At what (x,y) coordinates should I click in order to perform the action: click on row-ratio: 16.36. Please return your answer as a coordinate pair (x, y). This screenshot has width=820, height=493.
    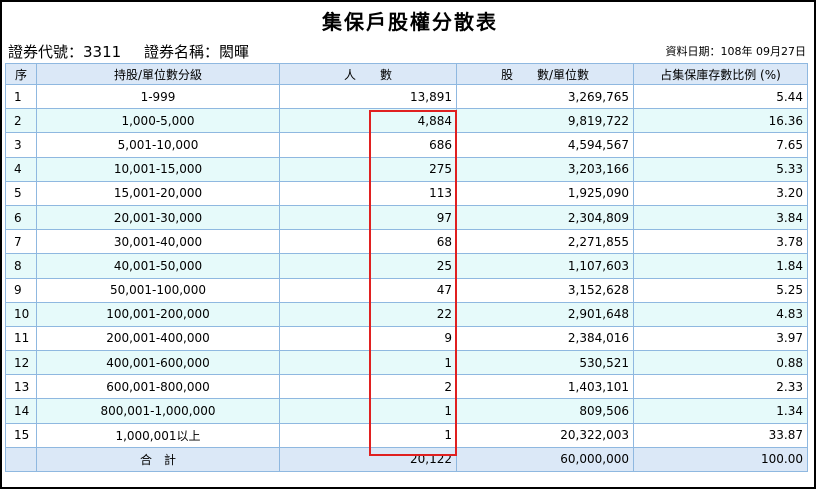
    Looking at the image, I should click on (720, 121).